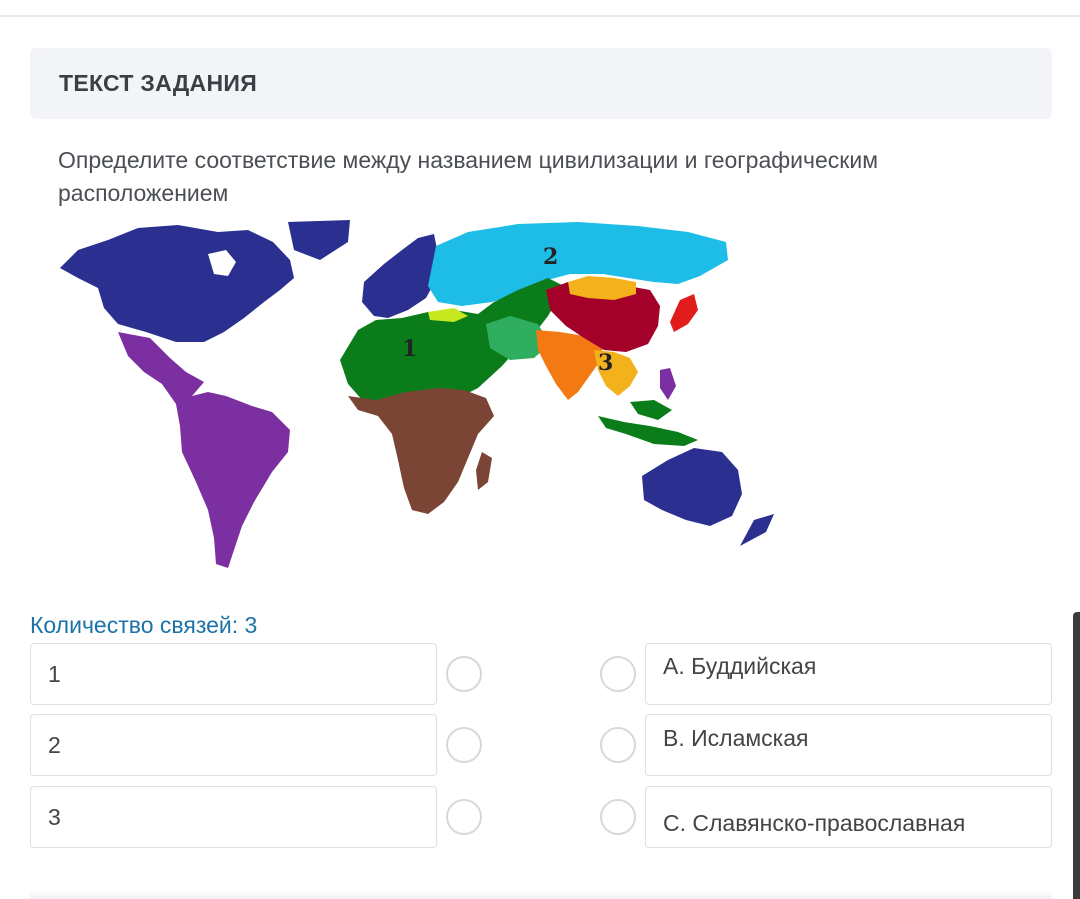 Image resolution: width=1080 pixels, height=899 pixels. What do you see at coordinates (233, 817) in the screenshot?
I see `left-item-3: 3` at bounding box center [233, 817].